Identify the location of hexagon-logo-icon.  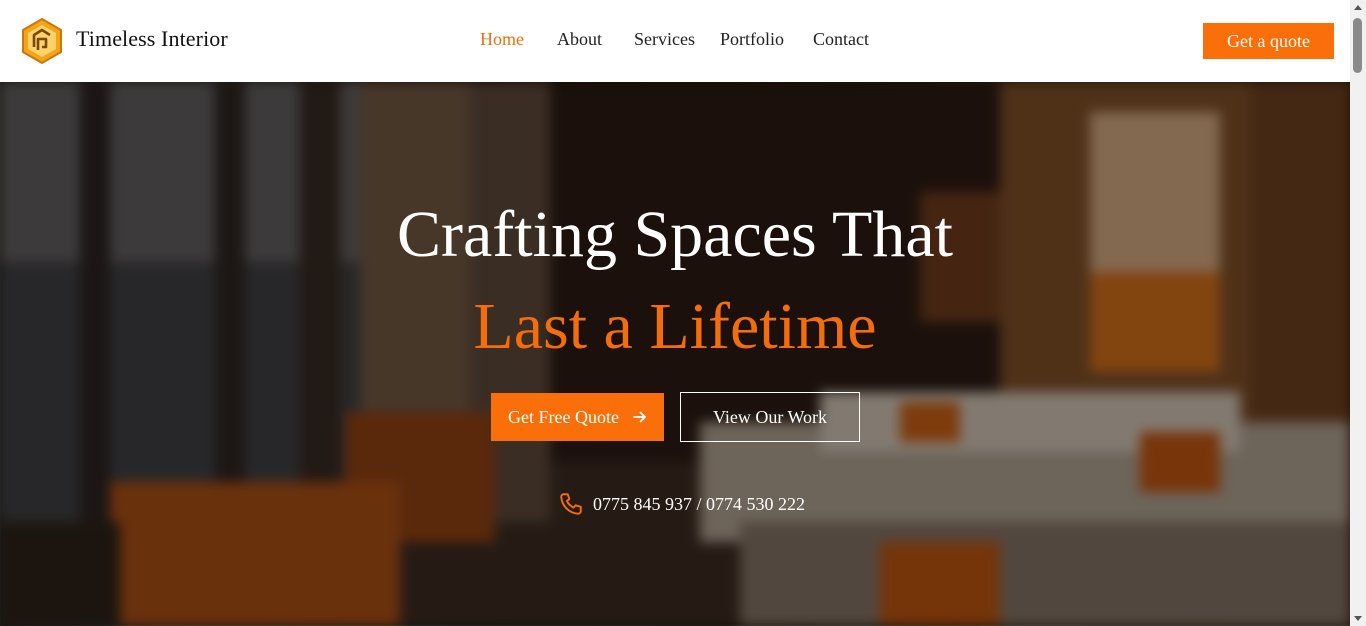
(42, 41).